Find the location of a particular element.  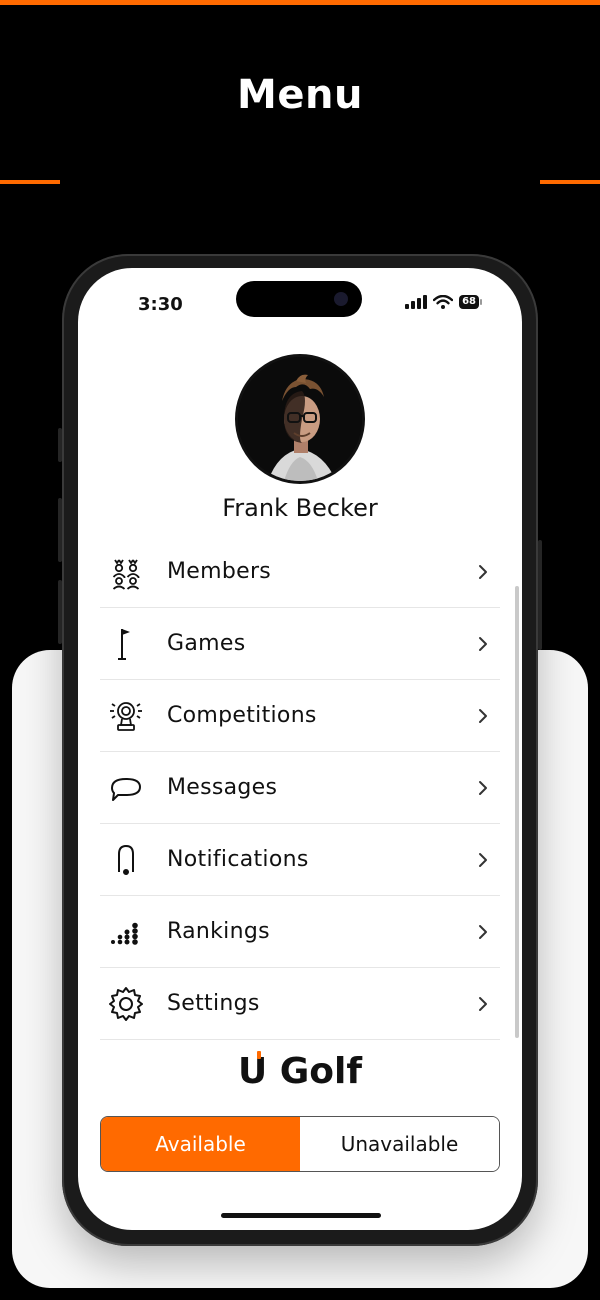

wifi-icon is located at coordinates (443, 302).